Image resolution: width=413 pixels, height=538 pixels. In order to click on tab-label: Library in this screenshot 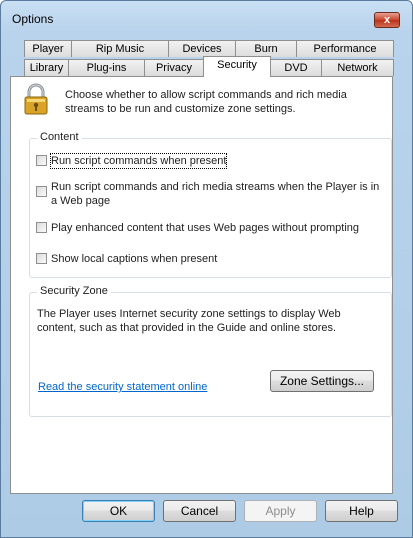, I will do `click(46, 68)`.